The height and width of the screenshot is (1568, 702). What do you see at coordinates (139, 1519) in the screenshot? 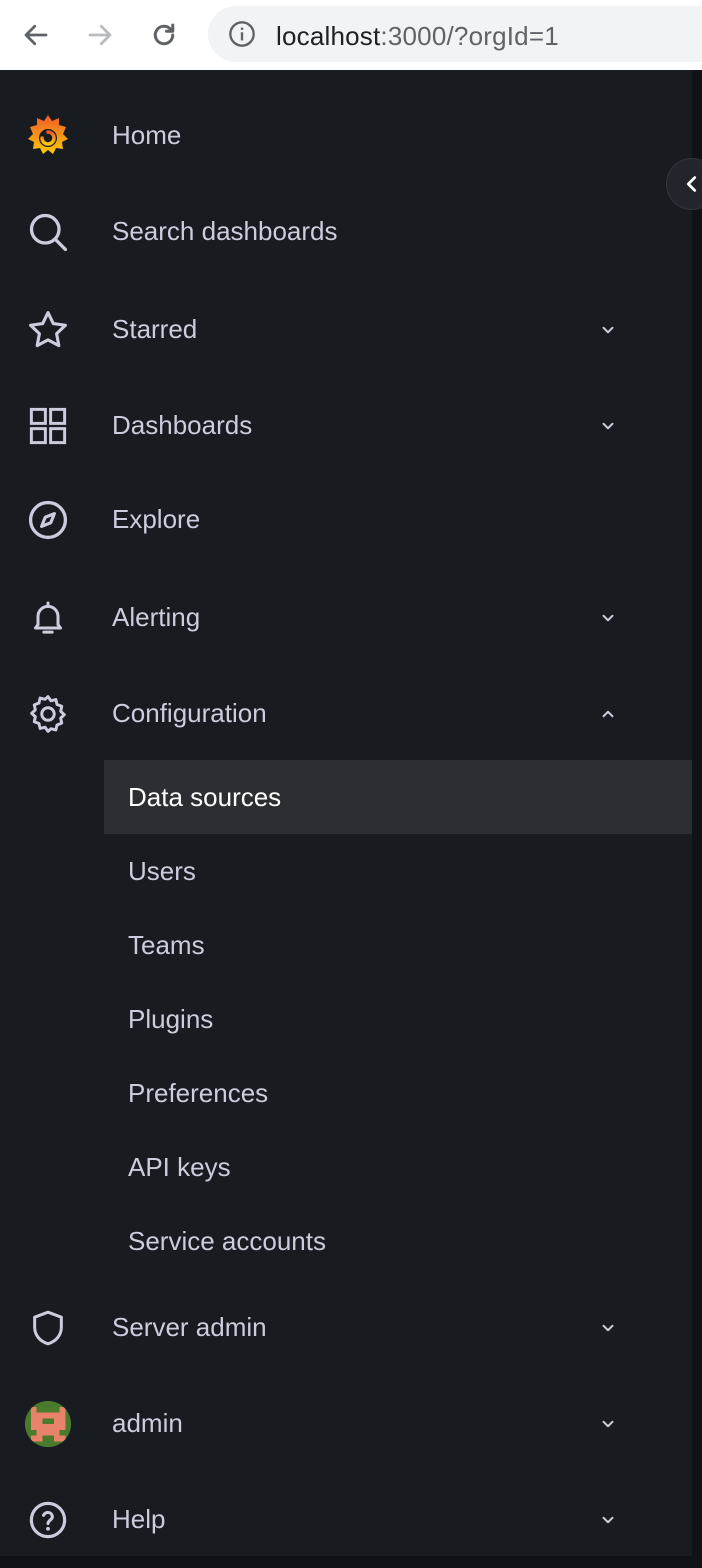
I see `sidebar-item-label: Help` at bounding box center [139, 1519].